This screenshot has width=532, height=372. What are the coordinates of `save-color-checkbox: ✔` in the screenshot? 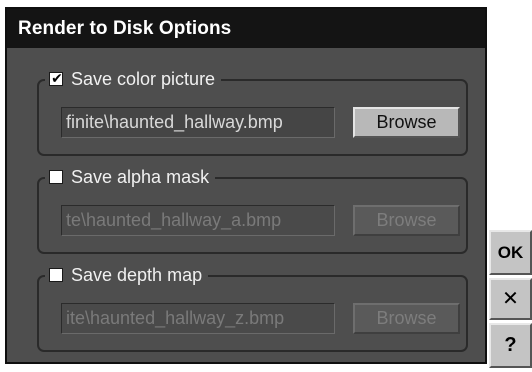 It's located at (56, 78).